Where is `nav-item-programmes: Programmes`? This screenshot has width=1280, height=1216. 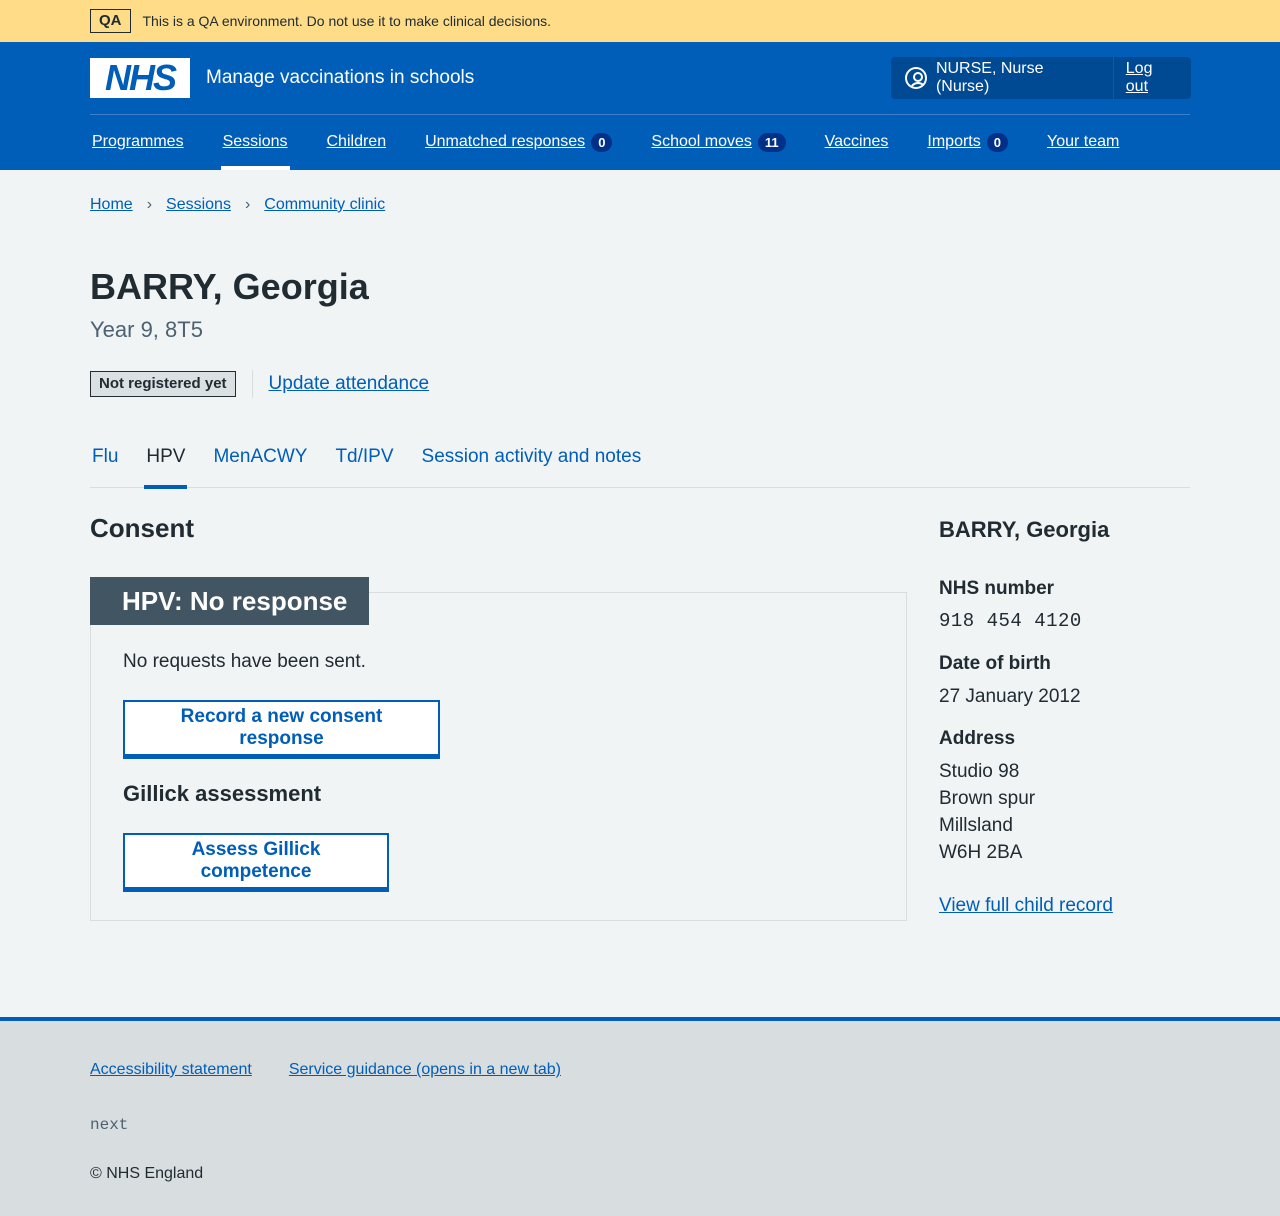 nav-item-programmes: Programmes is located at coordinates (138, 142).